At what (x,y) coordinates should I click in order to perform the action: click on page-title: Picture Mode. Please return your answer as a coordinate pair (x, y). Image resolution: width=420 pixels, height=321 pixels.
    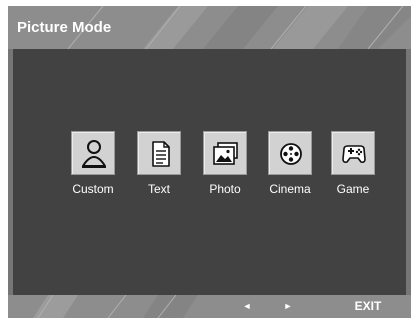
    Looking at the image, I should click on (64, 27).